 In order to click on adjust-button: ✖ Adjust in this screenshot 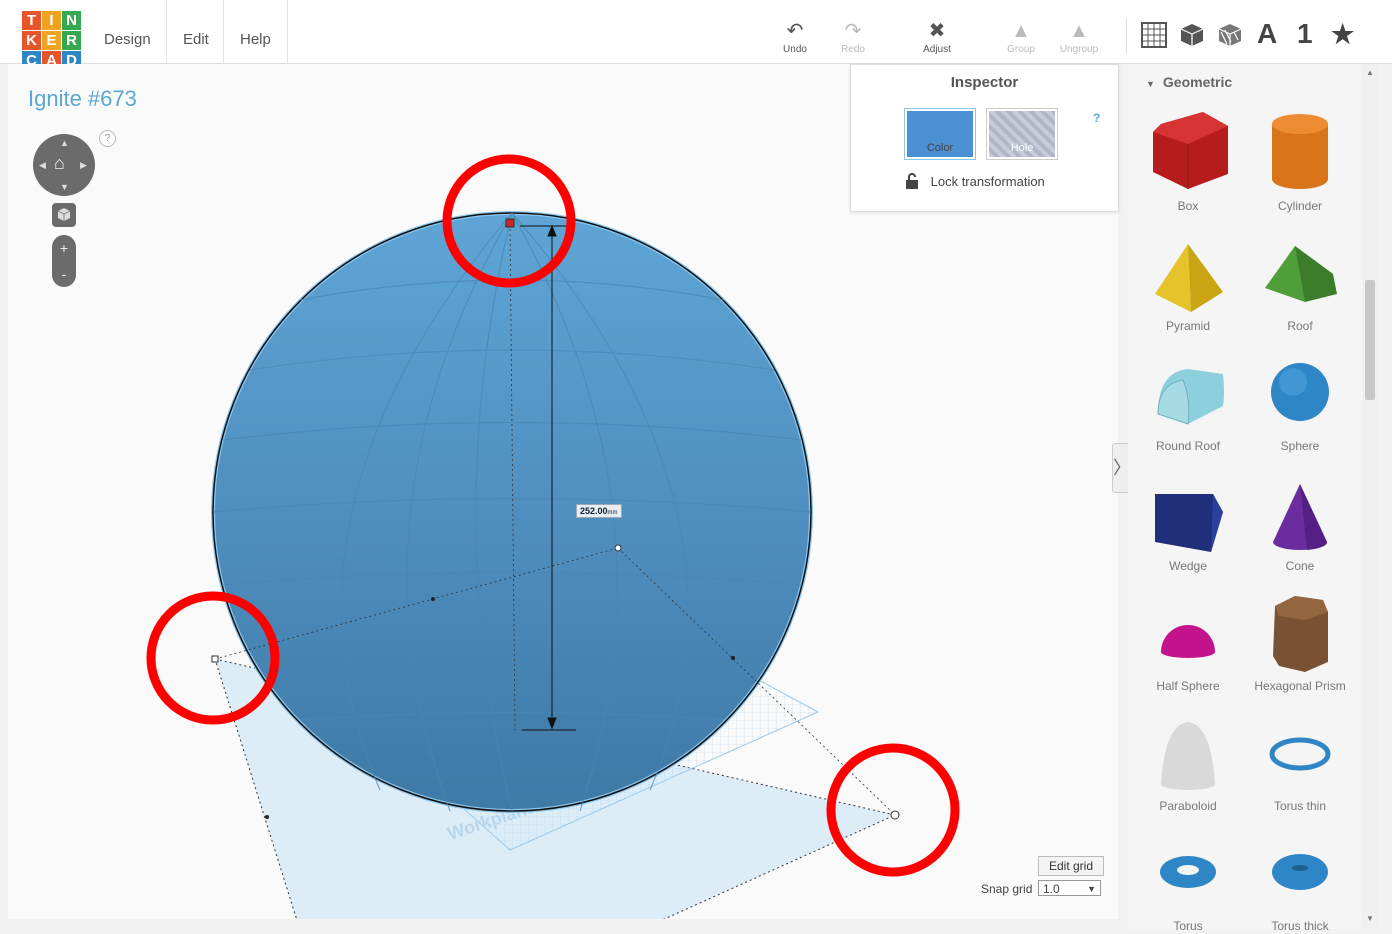, I will do `click(937, 36)`.